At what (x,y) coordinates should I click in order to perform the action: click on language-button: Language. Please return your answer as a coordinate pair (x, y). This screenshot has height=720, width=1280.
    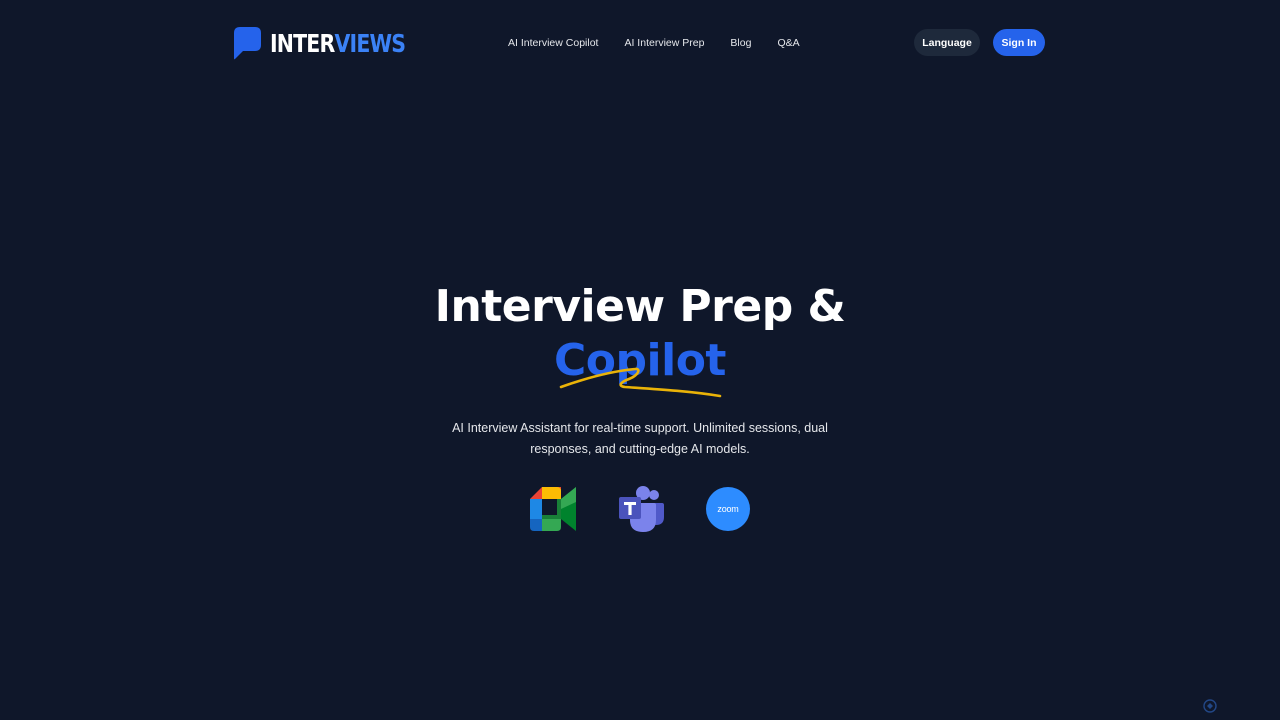
    Looking at the image, I should click on (947, 42).